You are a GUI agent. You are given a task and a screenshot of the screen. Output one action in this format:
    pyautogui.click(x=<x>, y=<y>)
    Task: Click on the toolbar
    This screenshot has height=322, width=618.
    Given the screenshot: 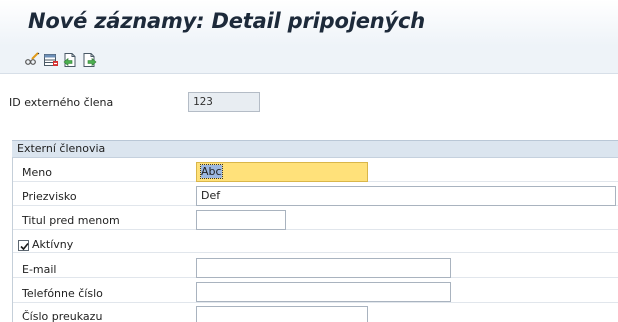 What is the action you would take?
    pyautogui.click(x=309, y=60)
    